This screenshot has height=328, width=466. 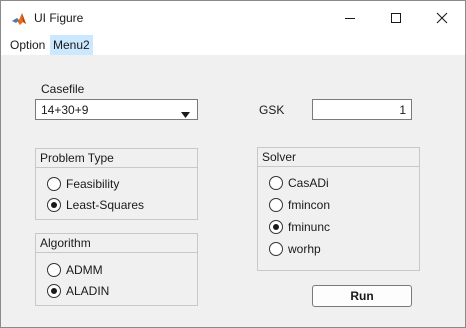 I want to click on algorithm-title: Algorithm, so click(x=116, y=243).